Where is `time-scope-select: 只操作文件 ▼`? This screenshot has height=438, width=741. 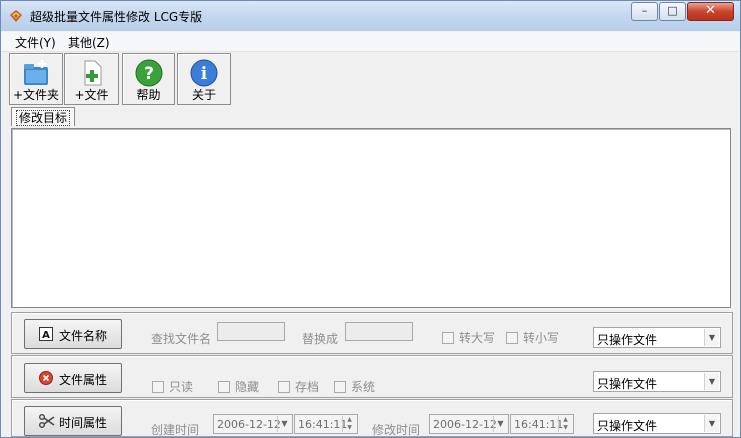 time-scope-select: 只操作文件 ▼ is located at coordinates (657, 423).